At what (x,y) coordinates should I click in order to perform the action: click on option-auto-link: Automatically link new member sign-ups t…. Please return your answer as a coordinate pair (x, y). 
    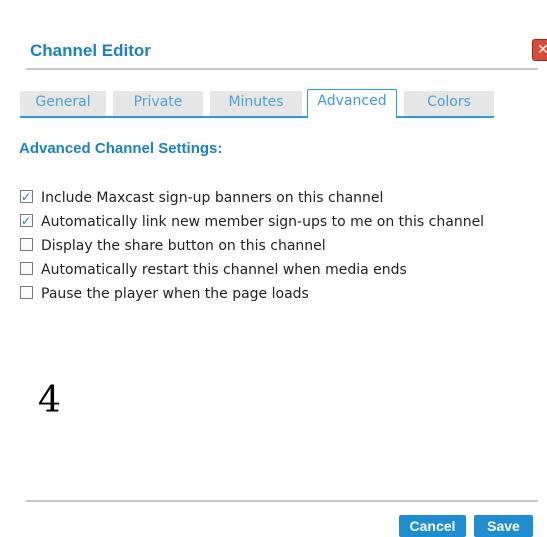
    Looking at the image, I should click on (275, 221).